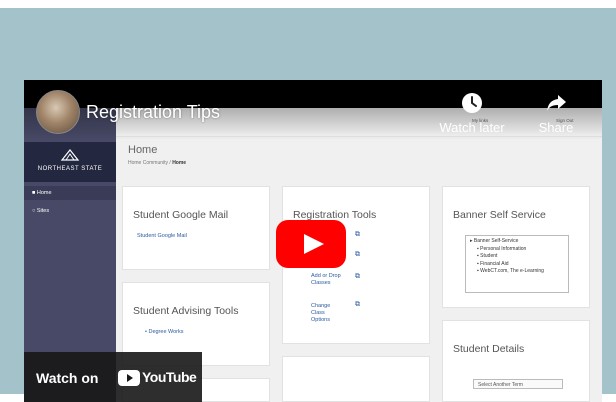  What do you see at coordinates (516, 361) in the screenshot?
I see `panel-student-details: Student Details Select Another Term` at bounding box center [516, 361].